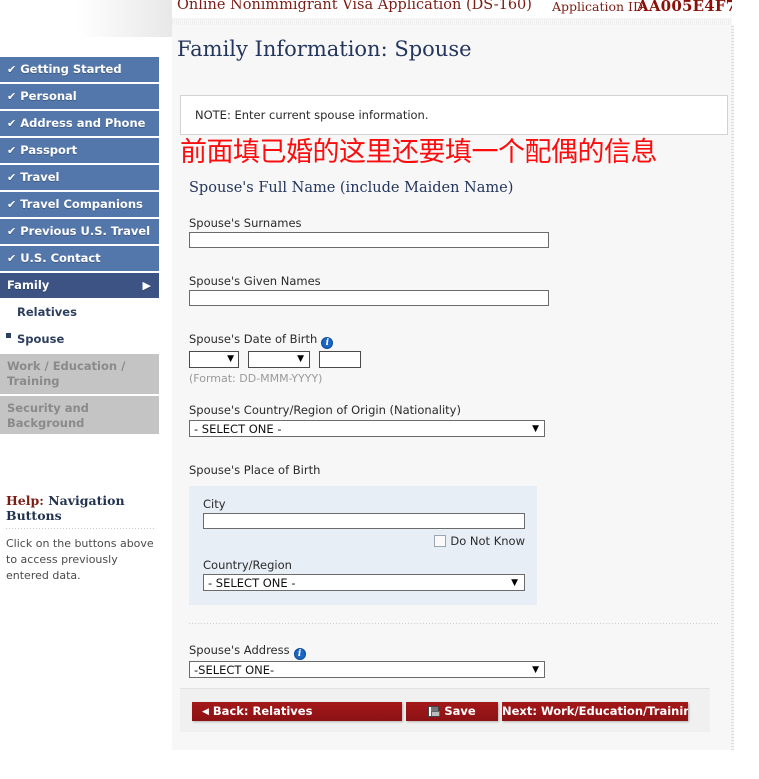  I want to click on pob-do-not-know-label: Do Not Know, so click(487, 541).